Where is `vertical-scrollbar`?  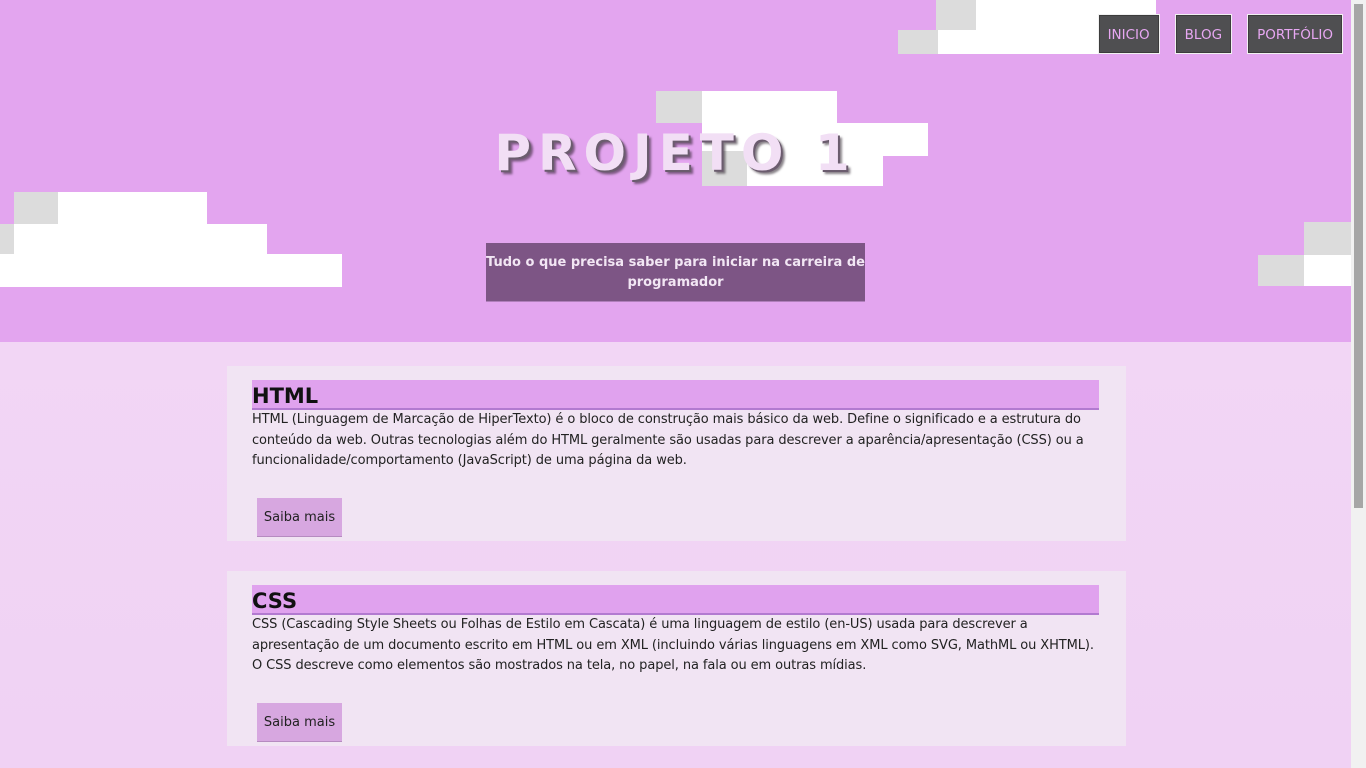 vertical-scrollbar is located at coordinates (1358, 384).